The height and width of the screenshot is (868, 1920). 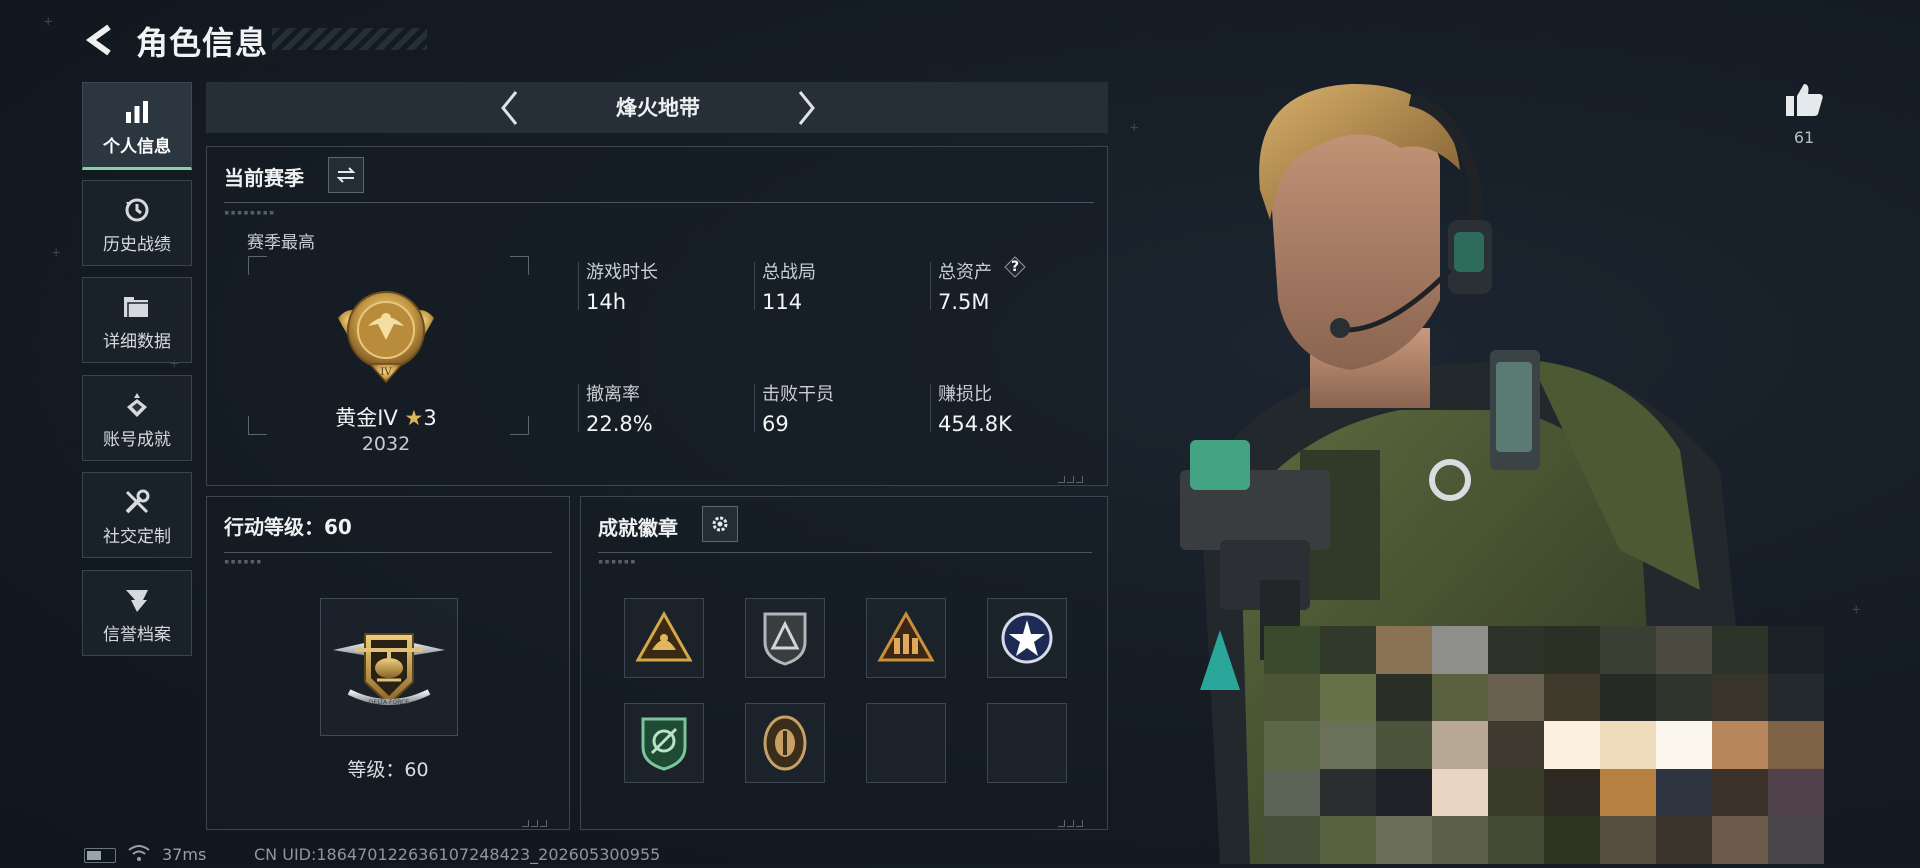 I want to click on wifi-icon, so click(x=139, y=855).